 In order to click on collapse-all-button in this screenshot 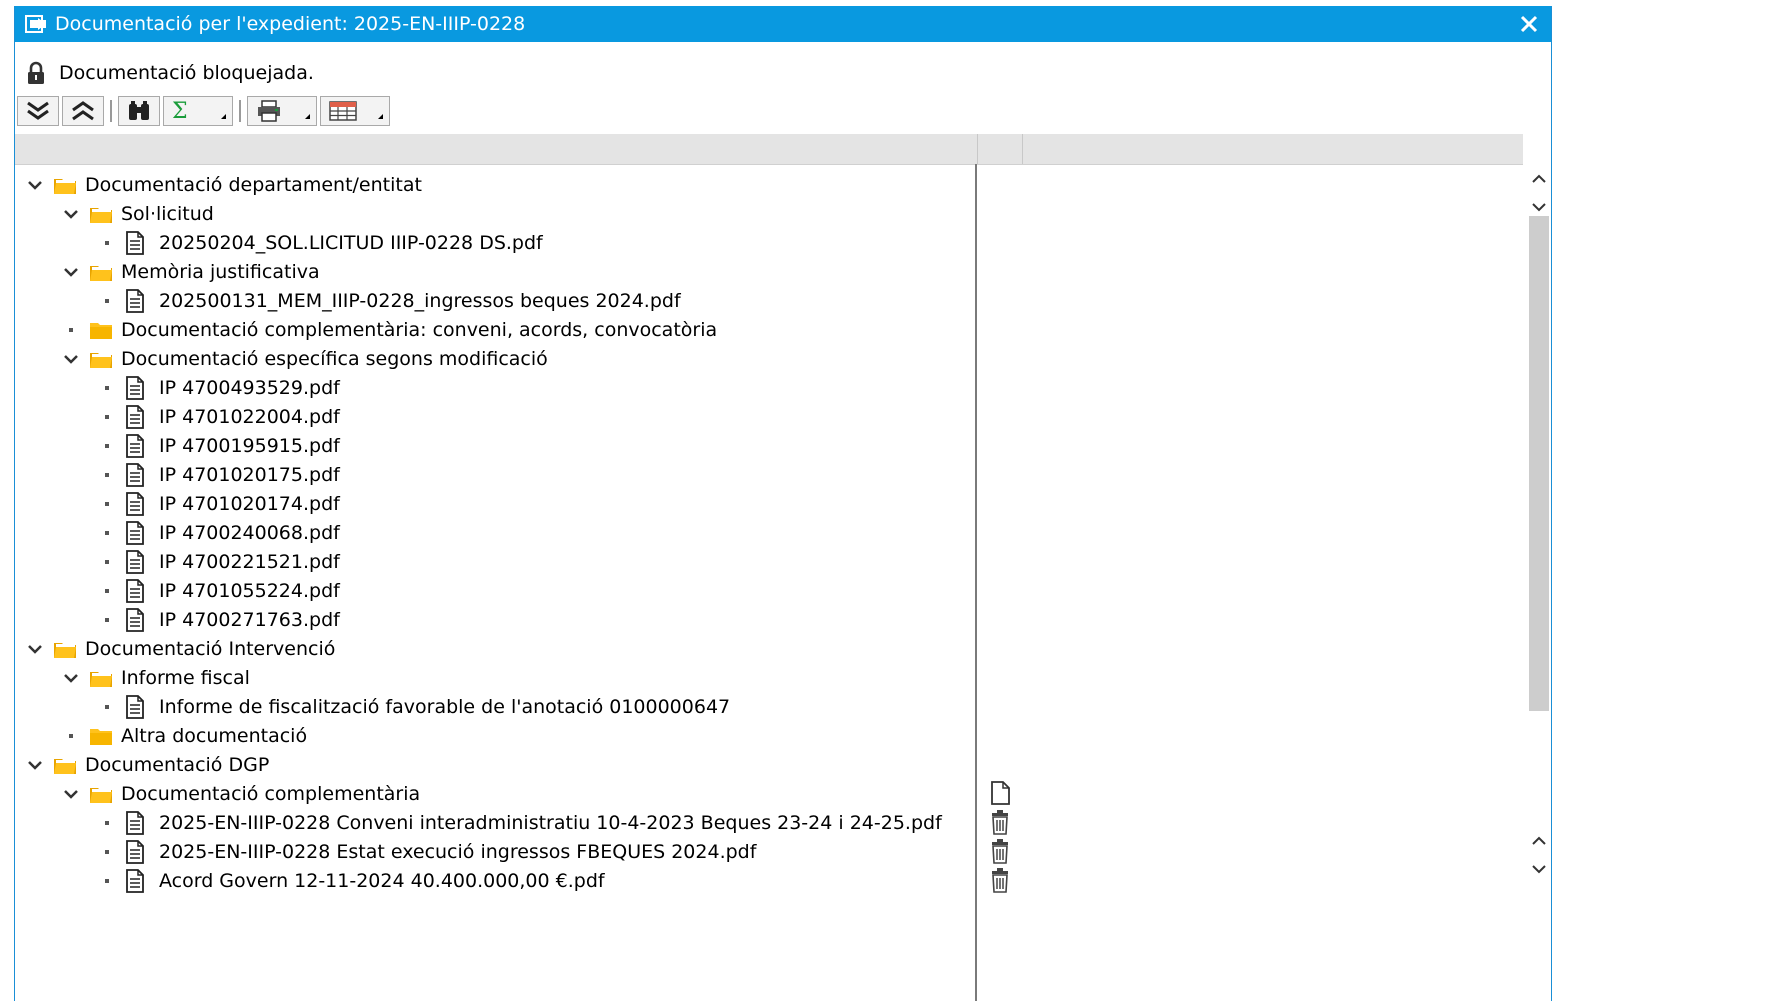, I will do `click(83, 111)`.